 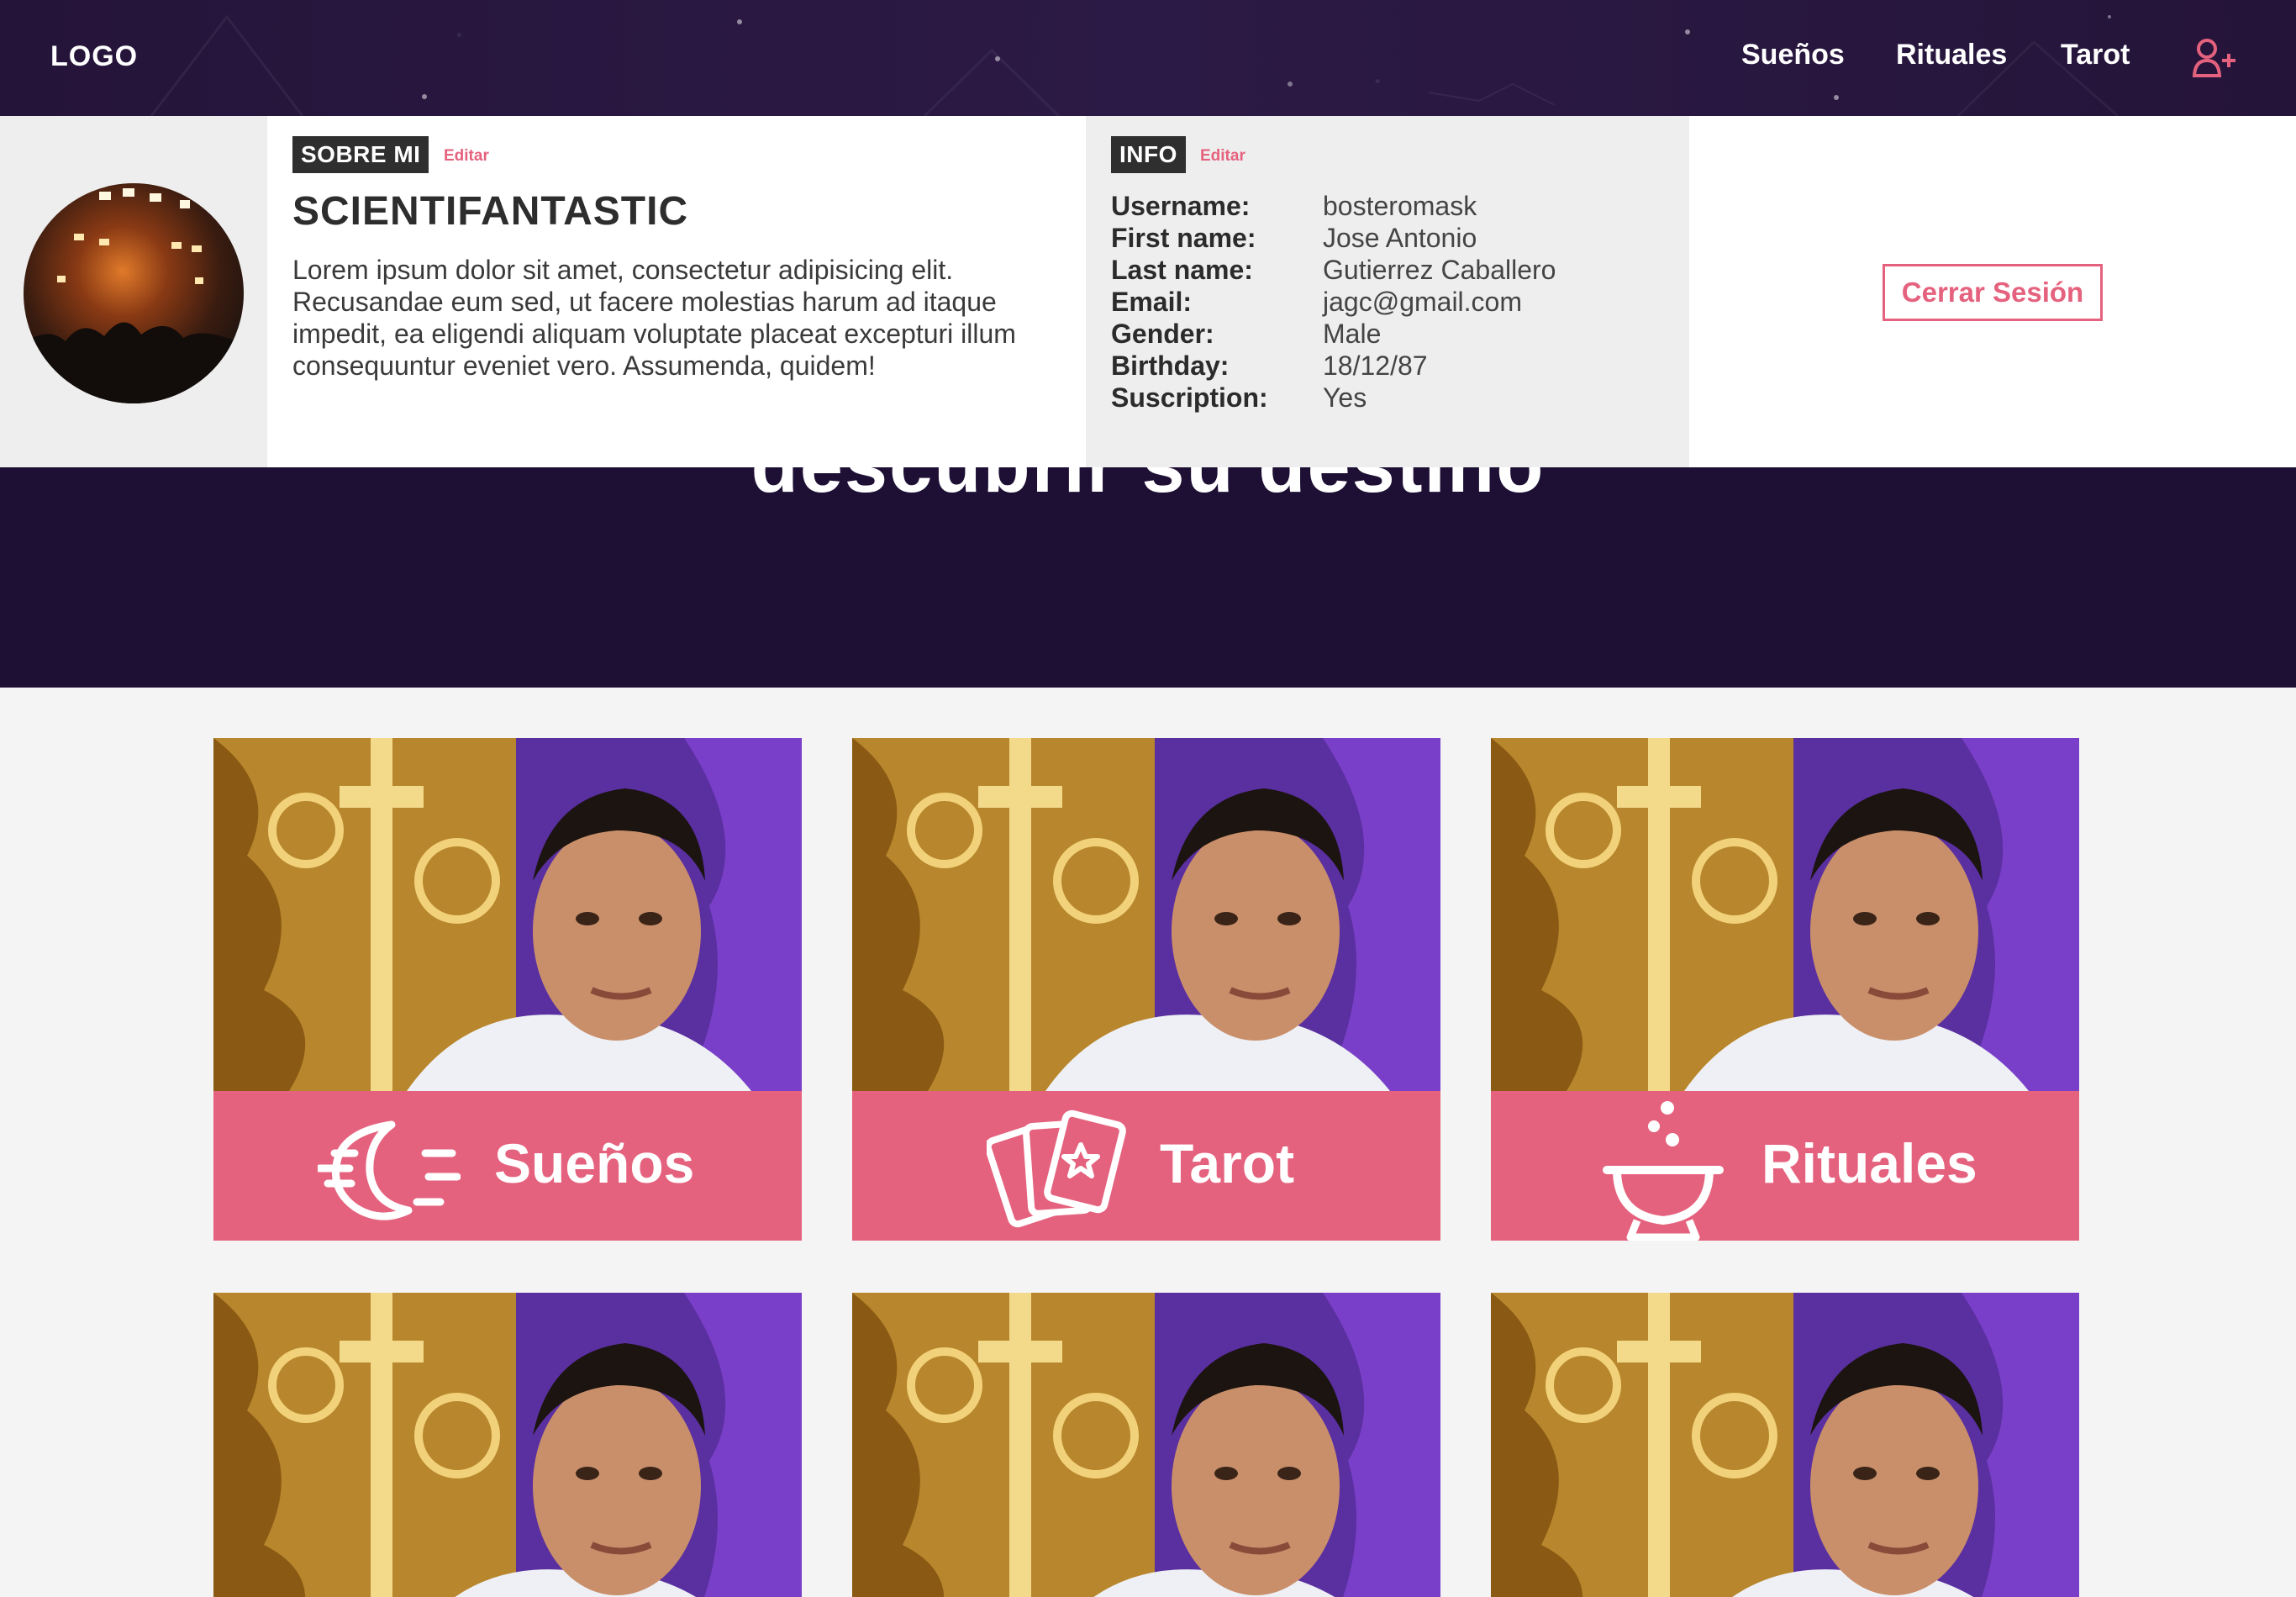 I want to click on info-row-subscription: Suscription: Yes, so click(x=1334, y=398).